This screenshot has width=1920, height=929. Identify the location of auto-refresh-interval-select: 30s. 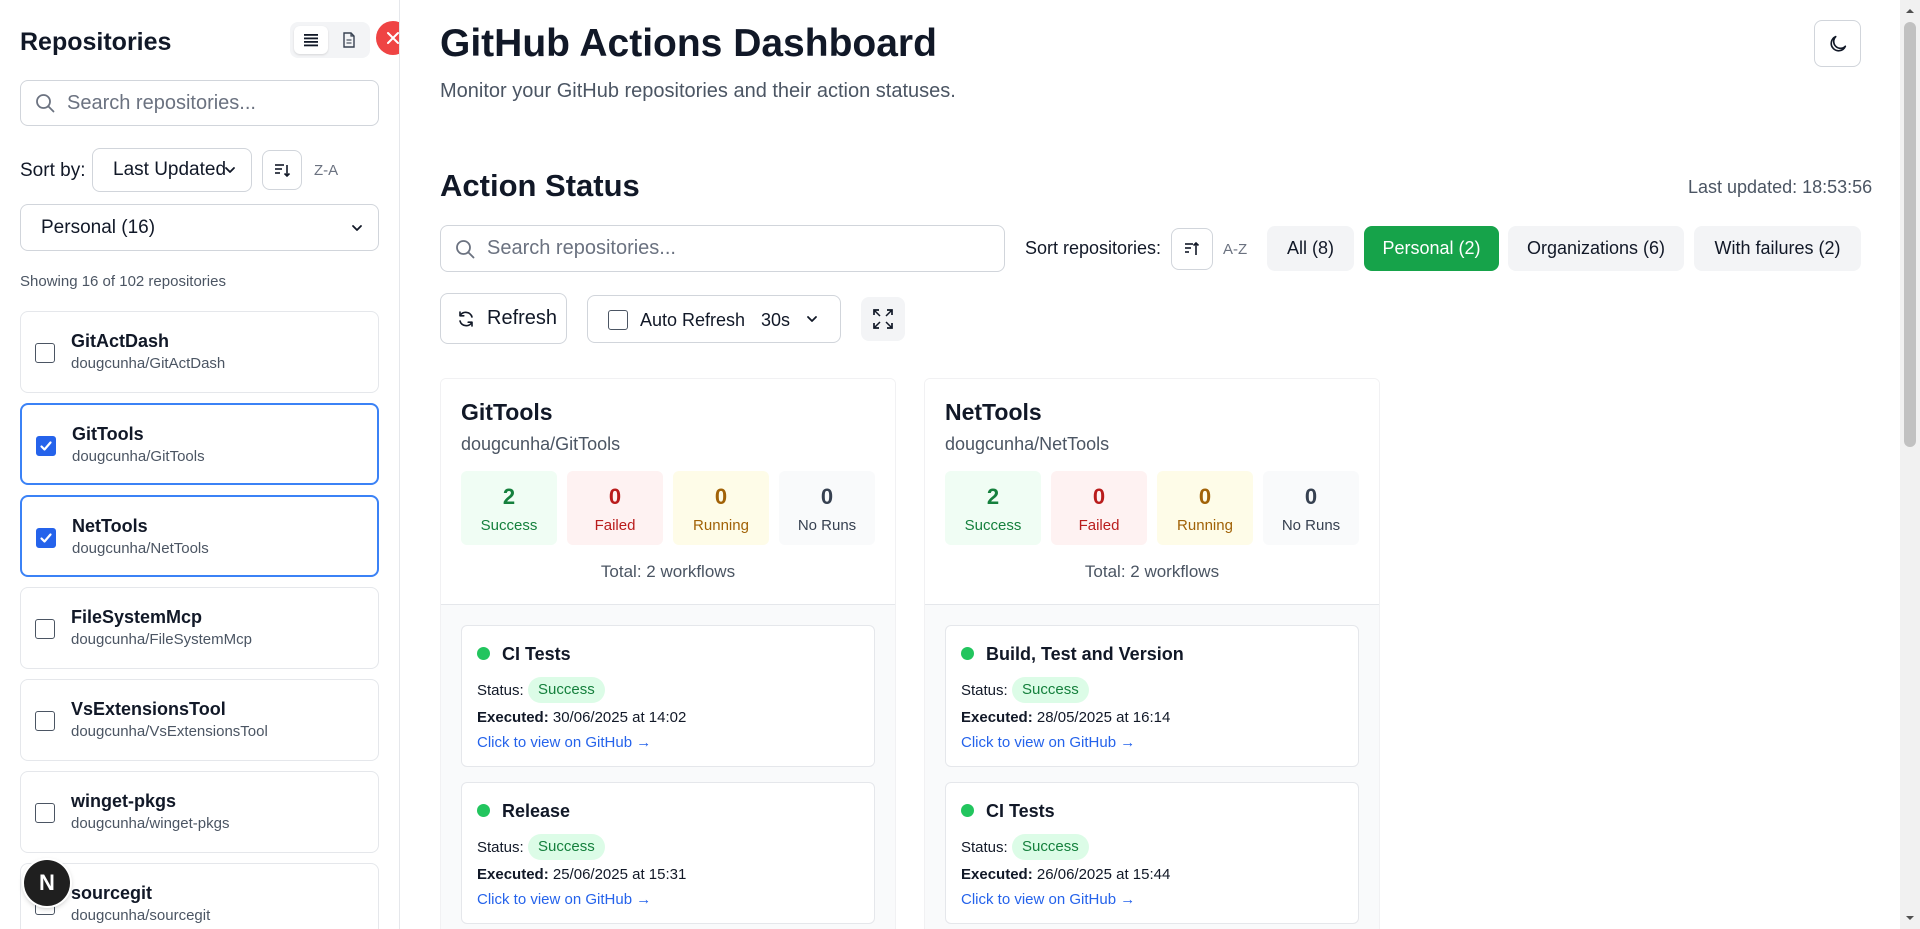
(775, 320).